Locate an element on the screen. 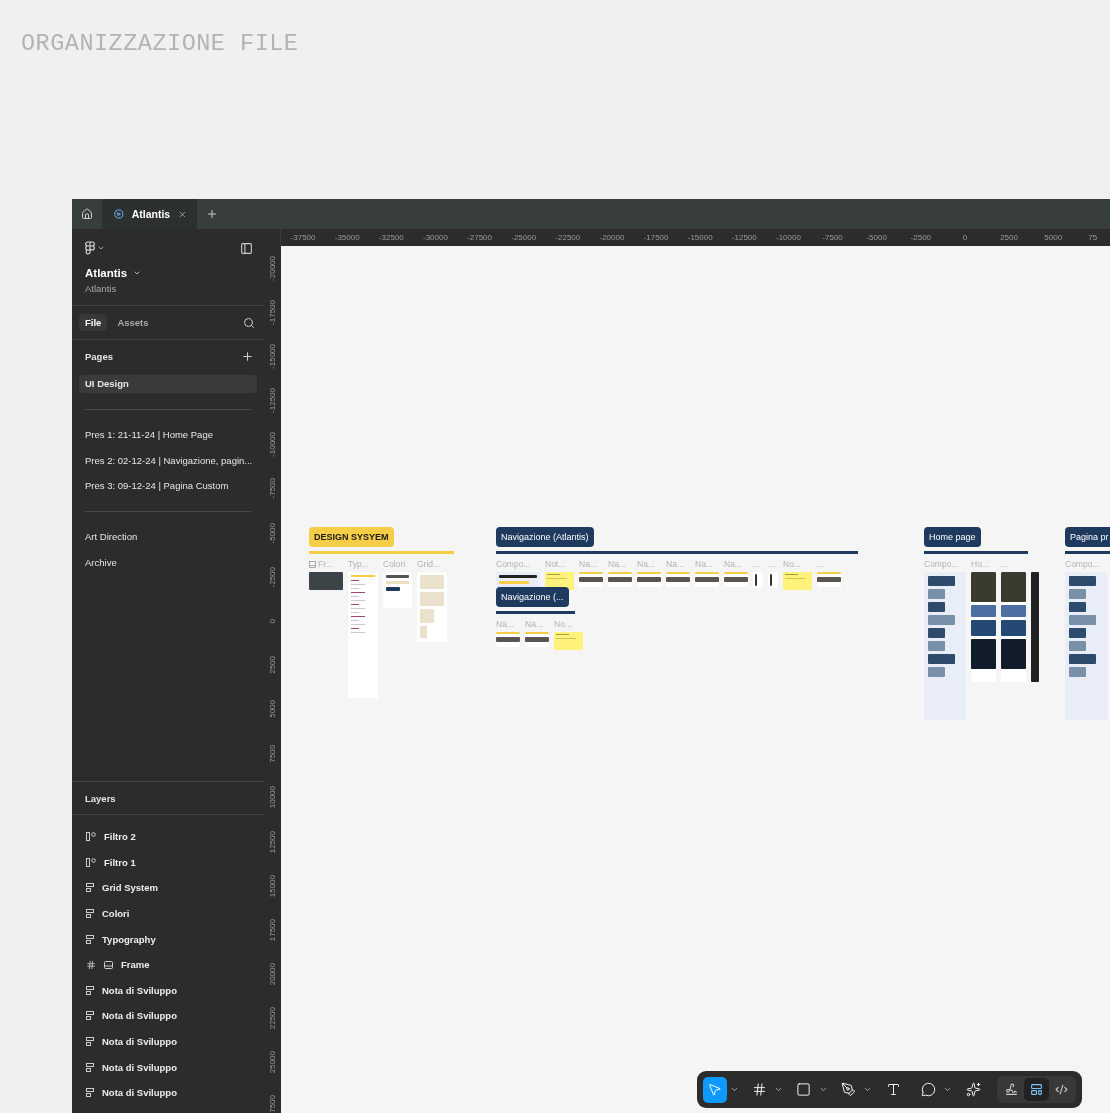 This screenshot has width=1110, height=1113. code-icon is located at coordinates (1061, 1089).